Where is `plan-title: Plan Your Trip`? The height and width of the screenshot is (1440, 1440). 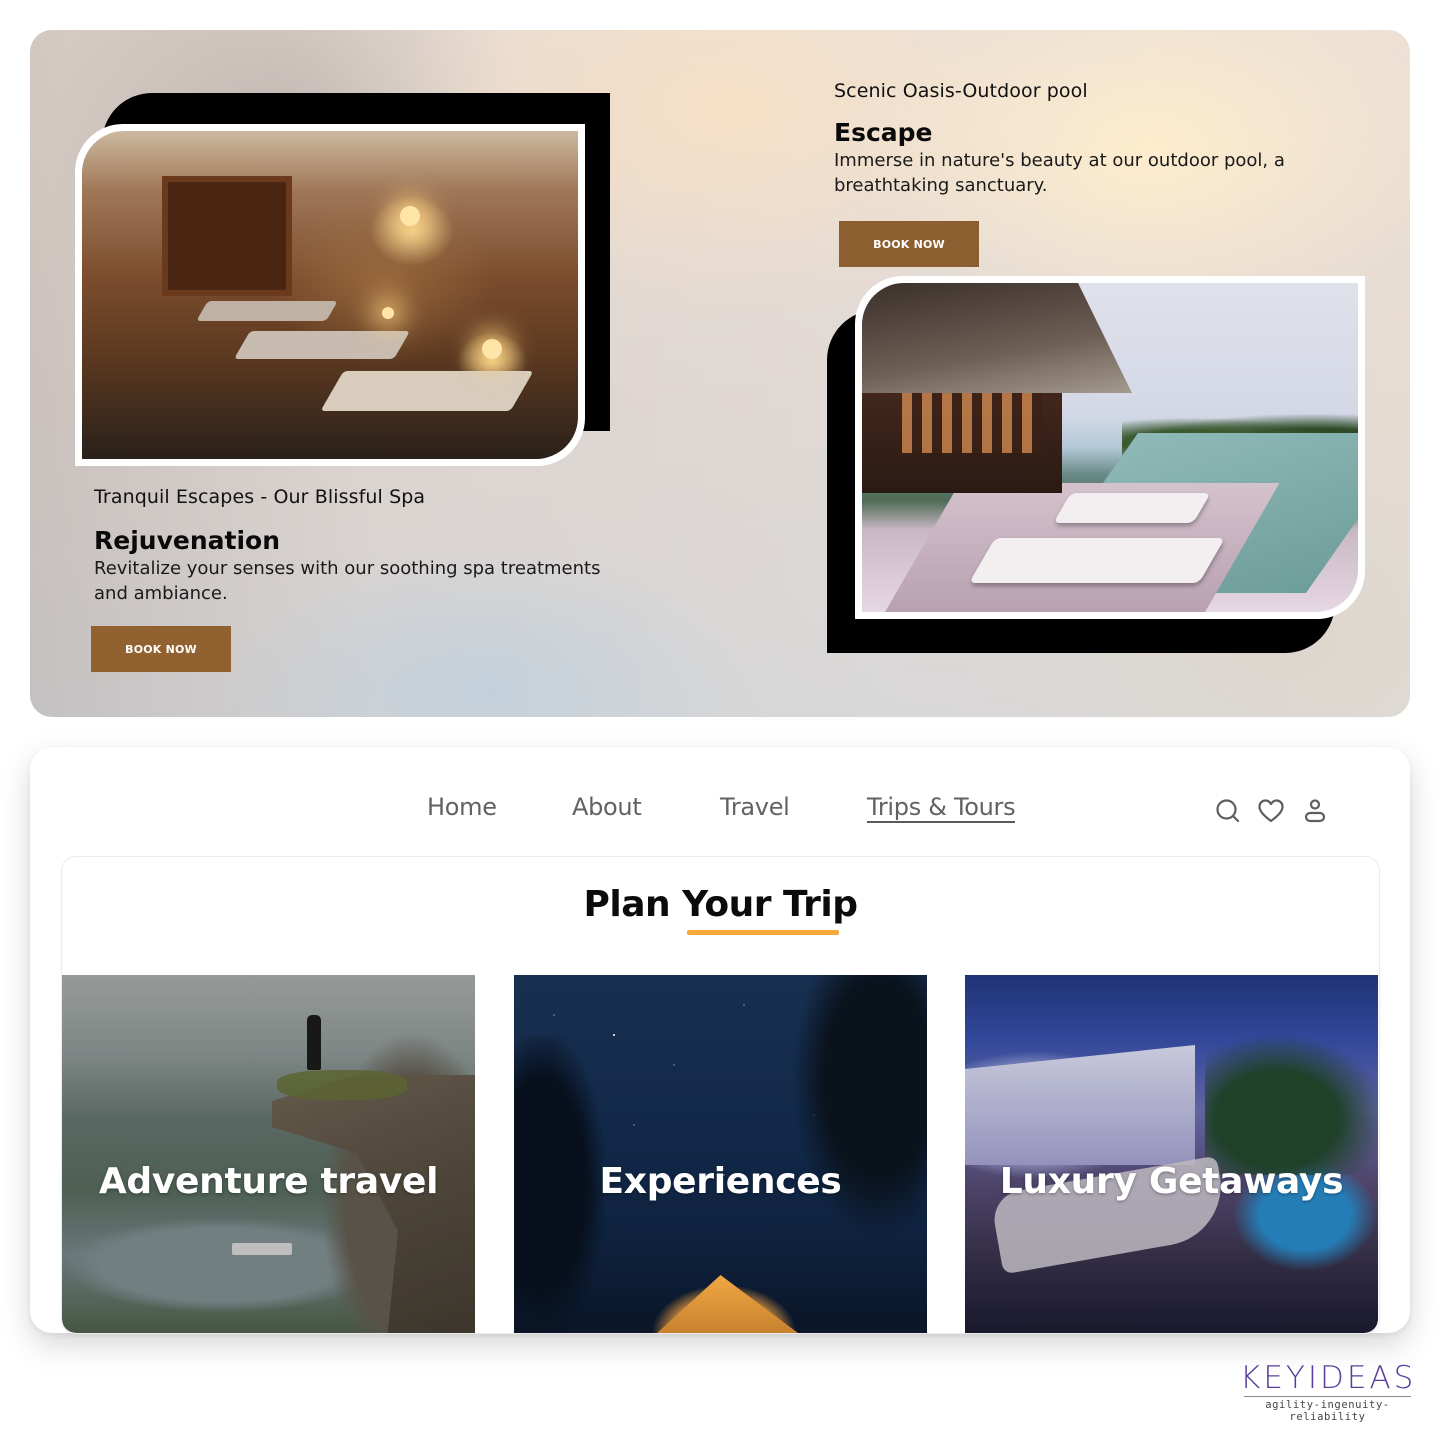 plan-title: Plan Your Trip is located at coordinates (720, 904).